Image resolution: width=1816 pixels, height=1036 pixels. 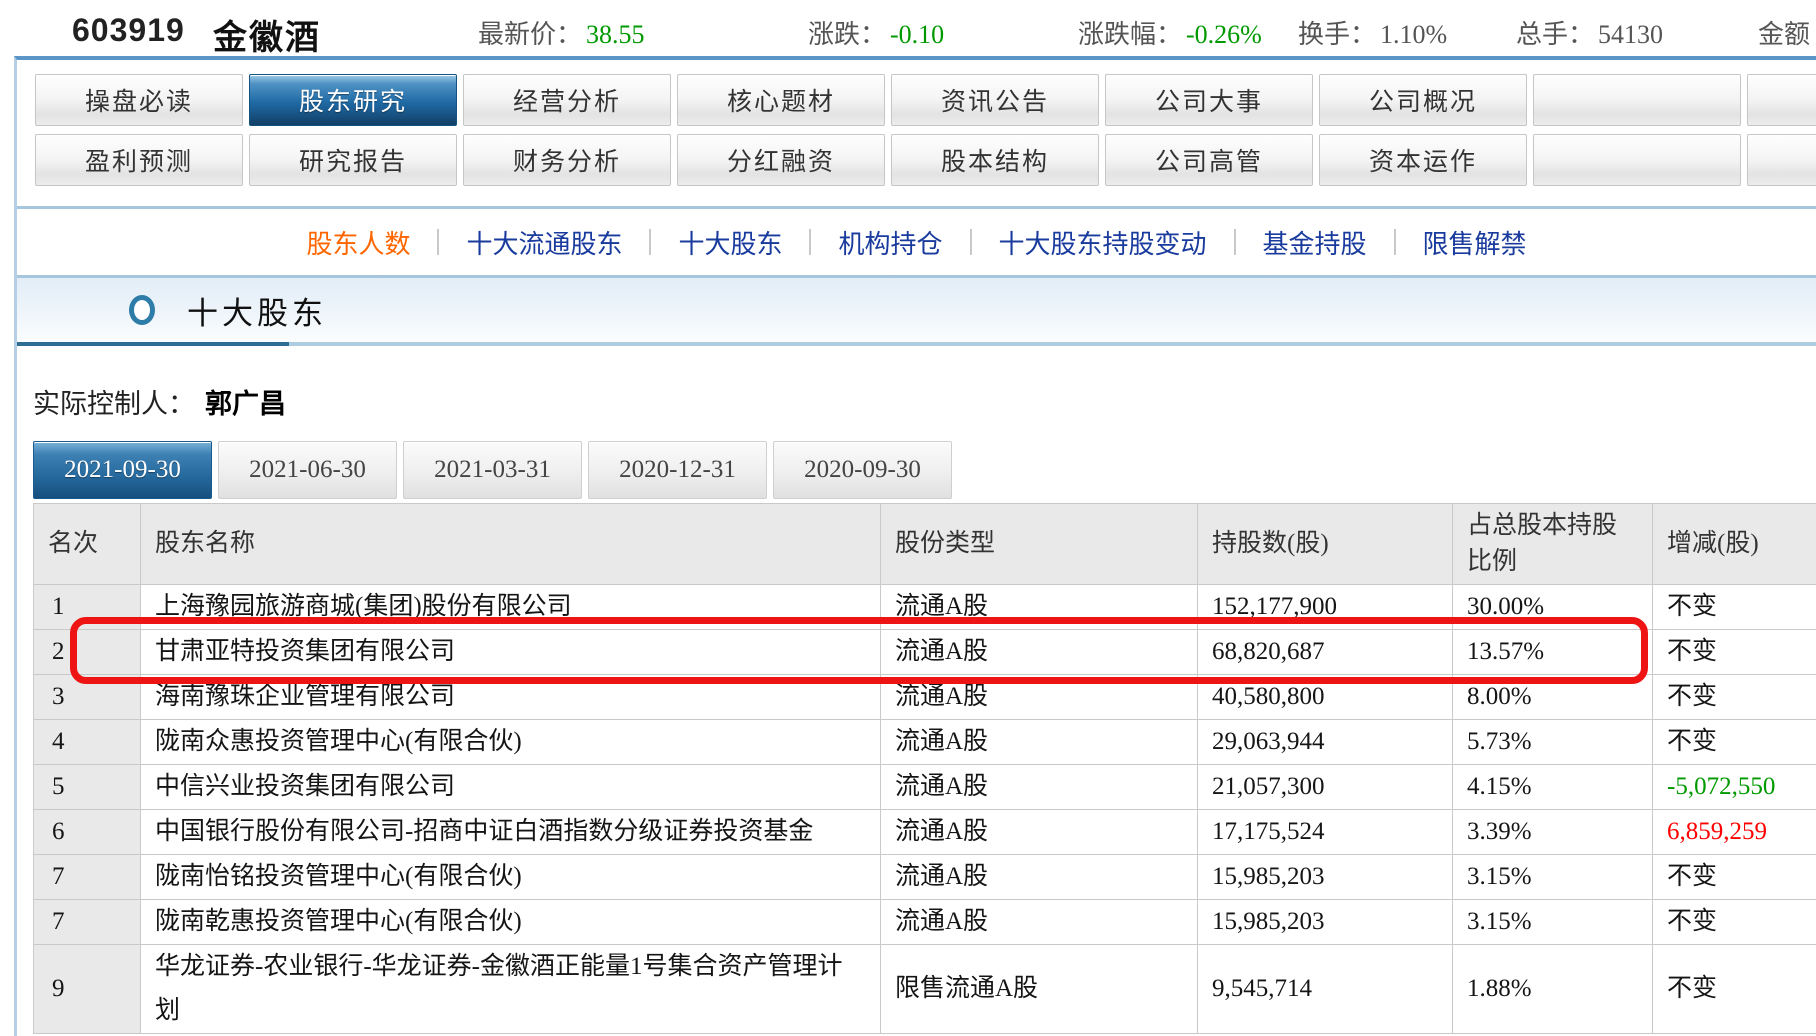 I want to click on cell-percent: 1.88%, so click(x=1552, y=989).